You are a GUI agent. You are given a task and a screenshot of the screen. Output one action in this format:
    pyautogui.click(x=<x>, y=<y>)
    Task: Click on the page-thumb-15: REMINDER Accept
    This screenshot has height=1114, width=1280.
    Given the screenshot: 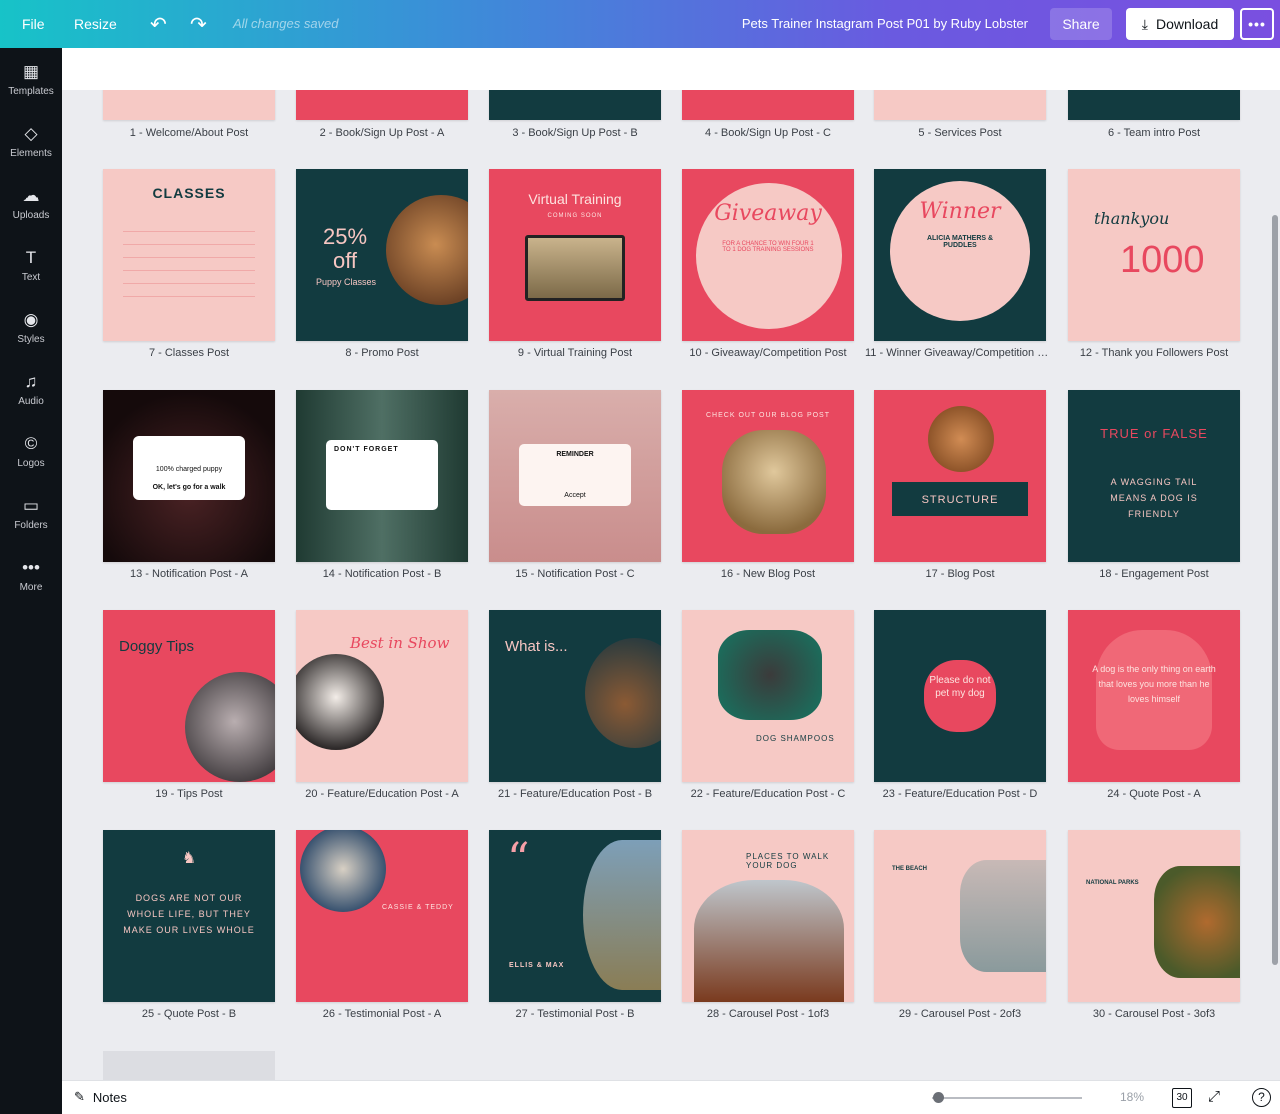 What is the action you would take?
    pyautogui.click(x=575, y=476)
    